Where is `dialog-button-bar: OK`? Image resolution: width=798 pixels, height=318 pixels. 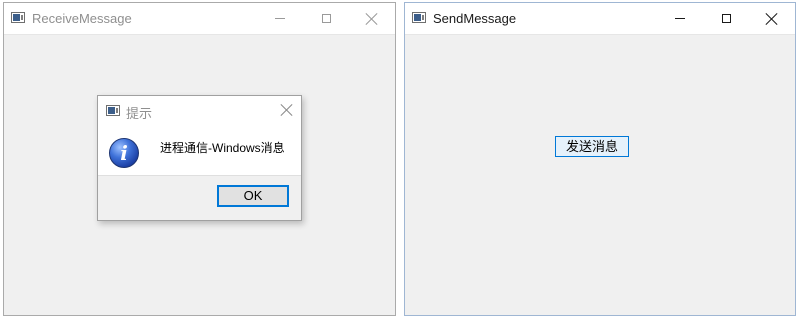
dialog-button-bar: OK is located at coordinates (199, 197).